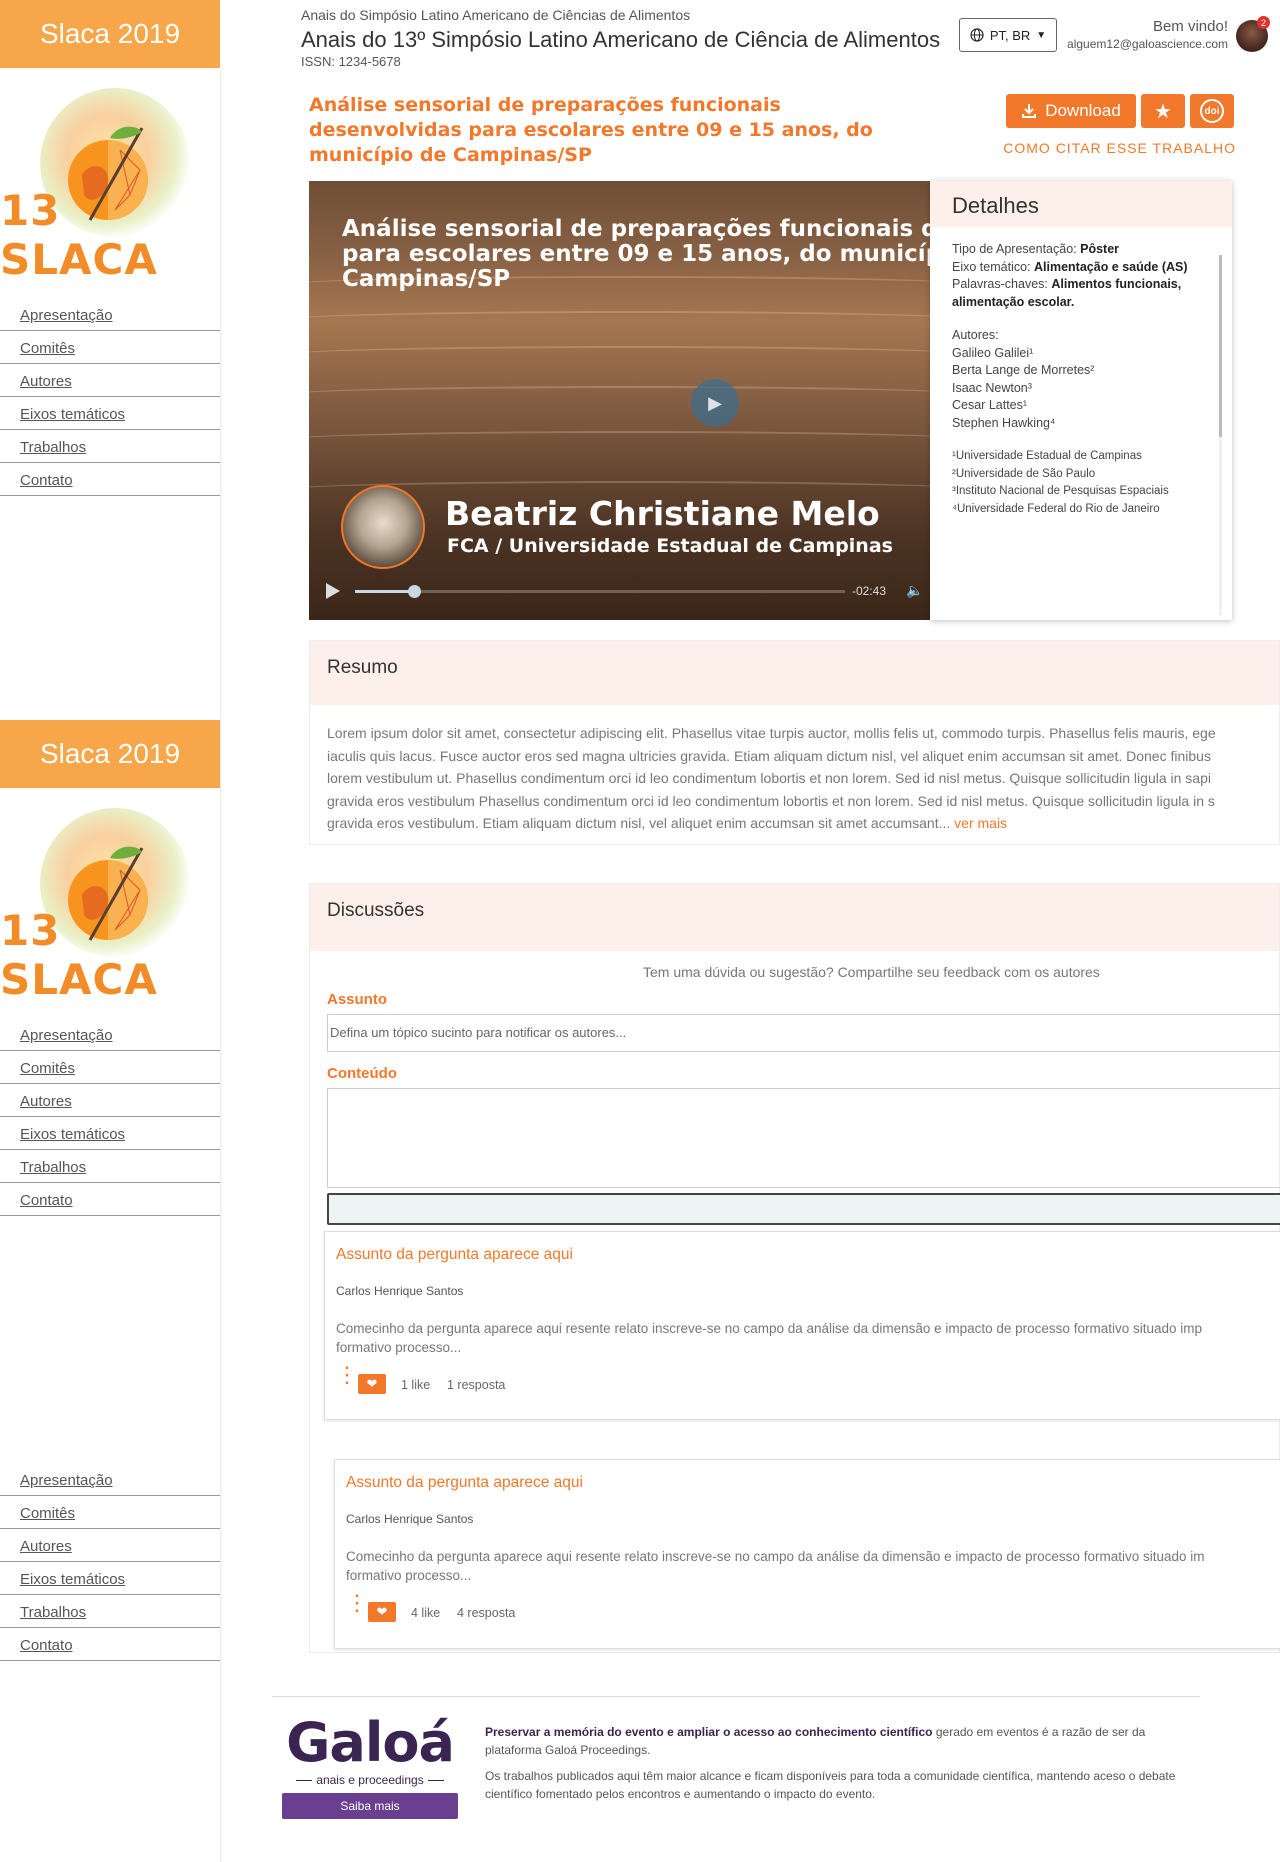  I want to click on content-label: Conteúdo, so click(362, 1073).